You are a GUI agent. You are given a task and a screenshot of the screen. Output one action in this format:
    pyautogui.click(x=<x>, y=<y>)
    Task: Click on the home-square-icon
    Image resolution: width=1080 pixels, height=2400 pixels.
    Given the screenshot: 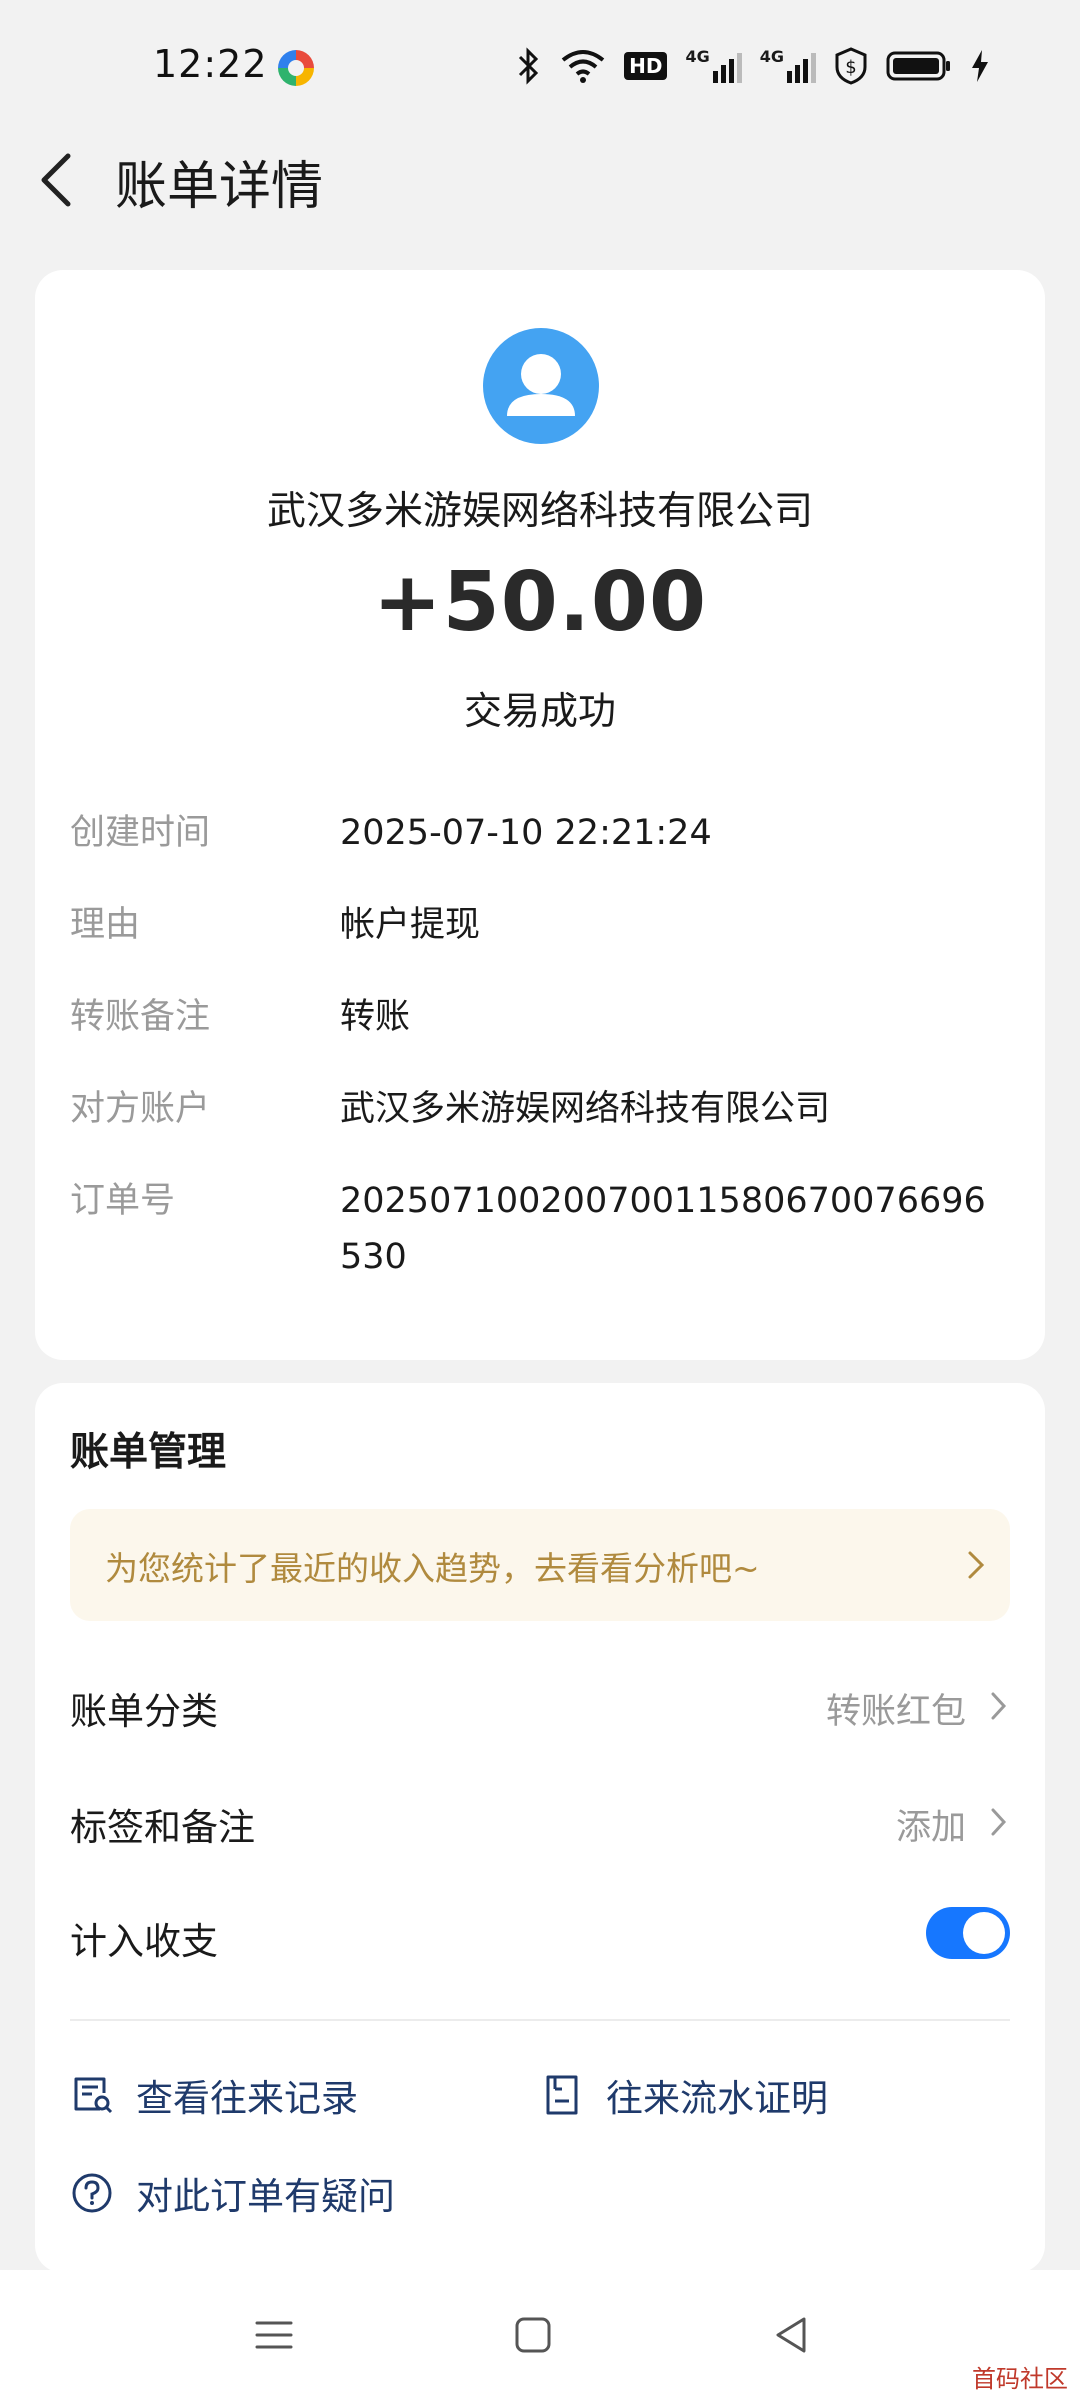 What is the action you would take?
    pyautogui.click(x=533, y=2335)
    